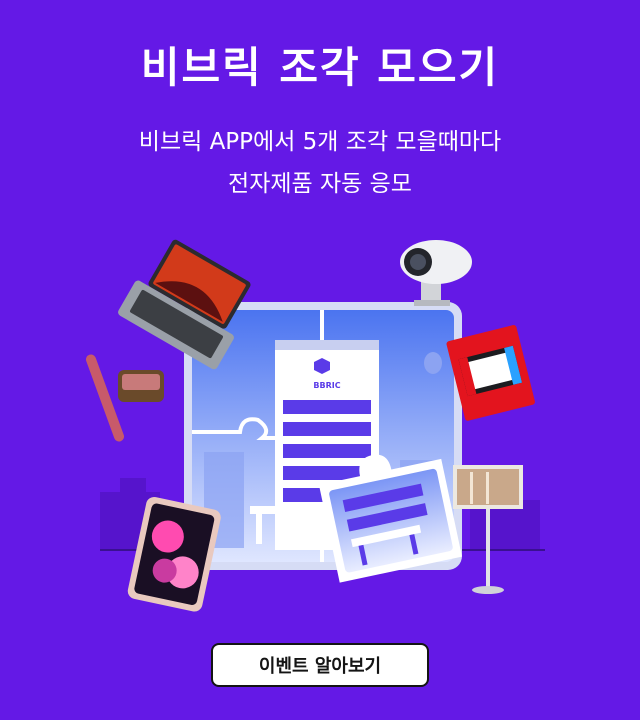 The image size is (640, 720). I want to click on balloon-icon, so click(433, 363).